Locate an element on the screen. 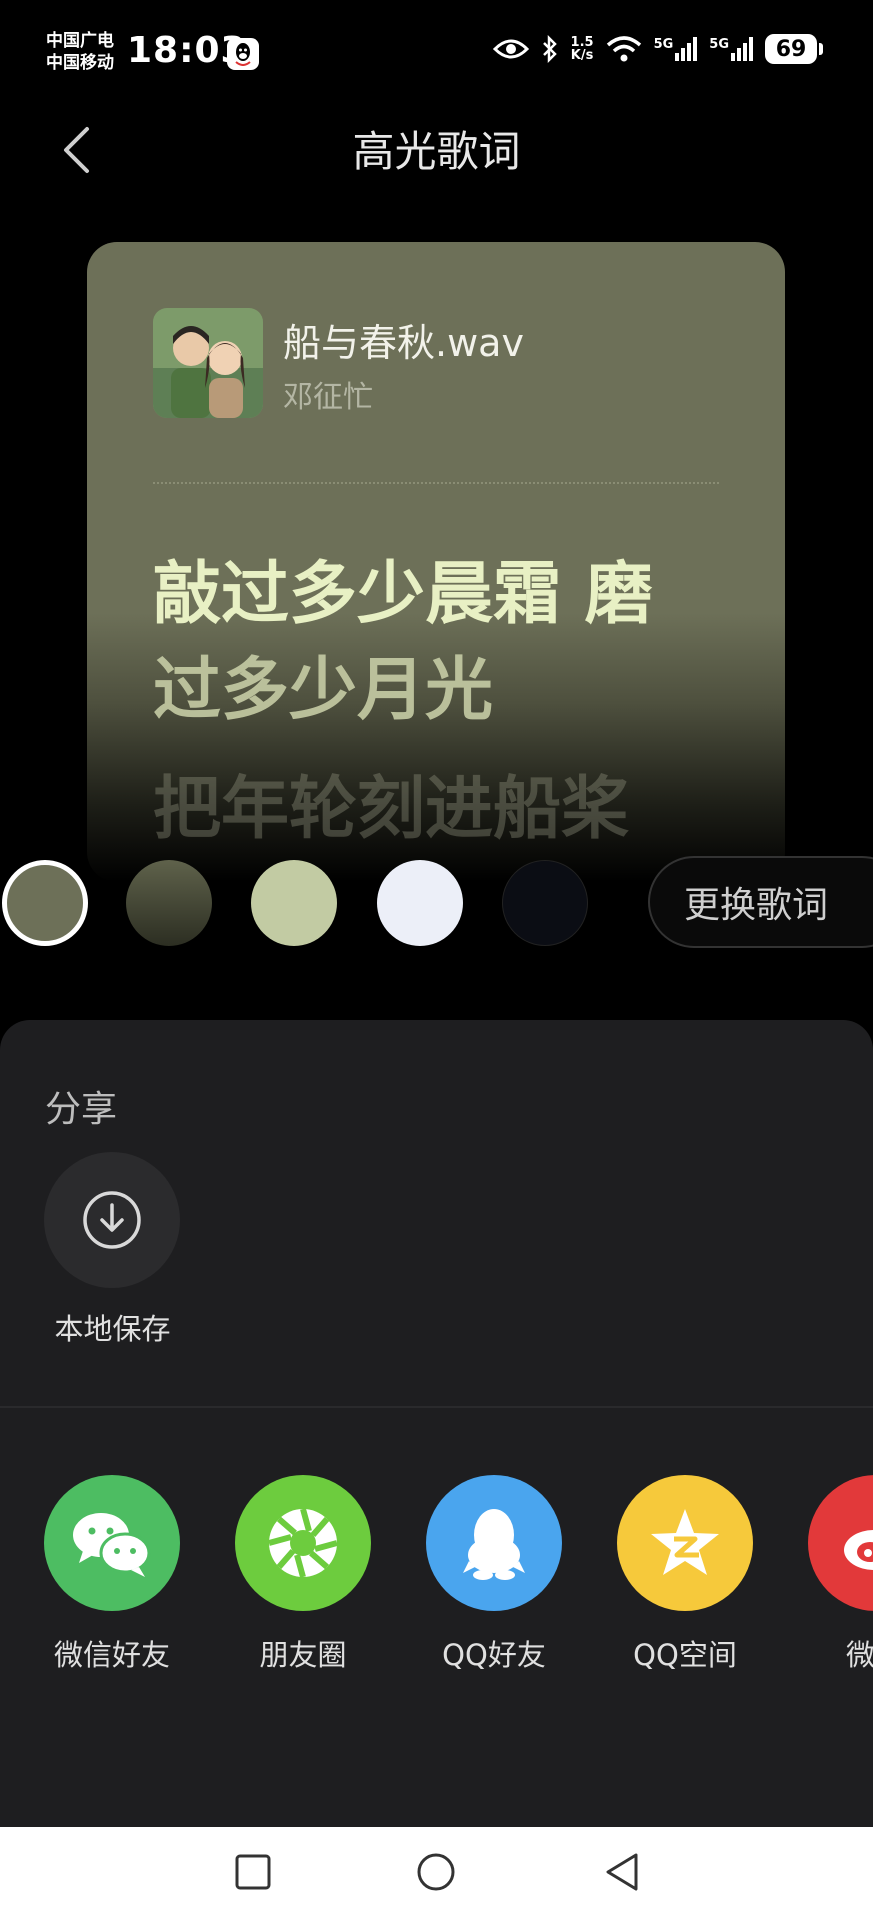  wechat-icon is located at coordinates (112, 1545).